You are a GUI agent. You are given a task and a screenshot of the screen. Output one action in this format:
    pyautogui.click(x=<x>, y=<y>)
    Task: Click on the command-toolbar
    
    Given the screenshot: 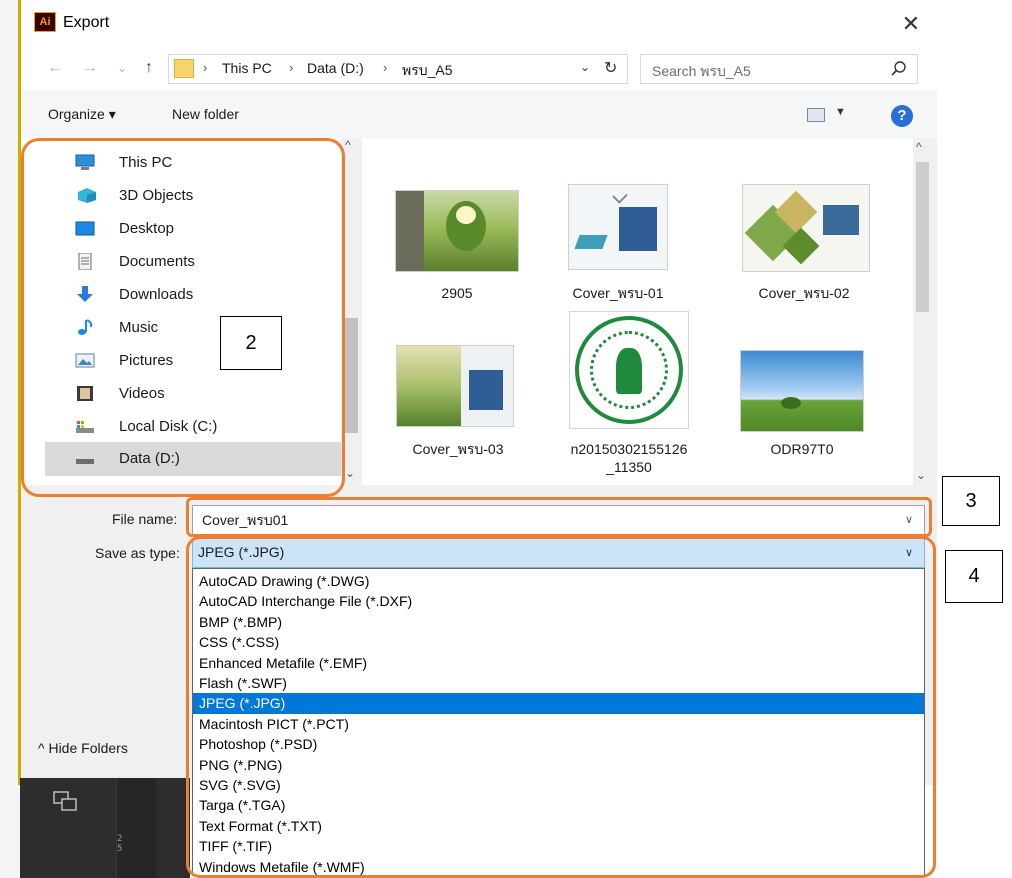 What is the action you would take?
    pyautogui.click(x=479, y=114)
    